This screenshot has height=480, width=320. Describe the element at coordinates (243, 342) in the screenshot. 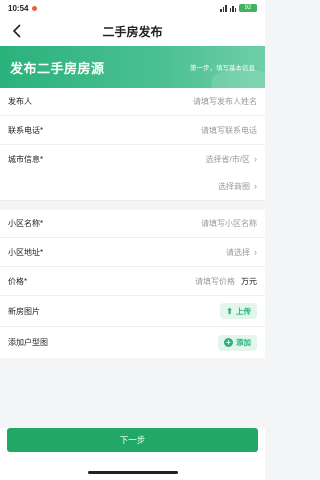

I see `add-button-label: 添加` at that location.